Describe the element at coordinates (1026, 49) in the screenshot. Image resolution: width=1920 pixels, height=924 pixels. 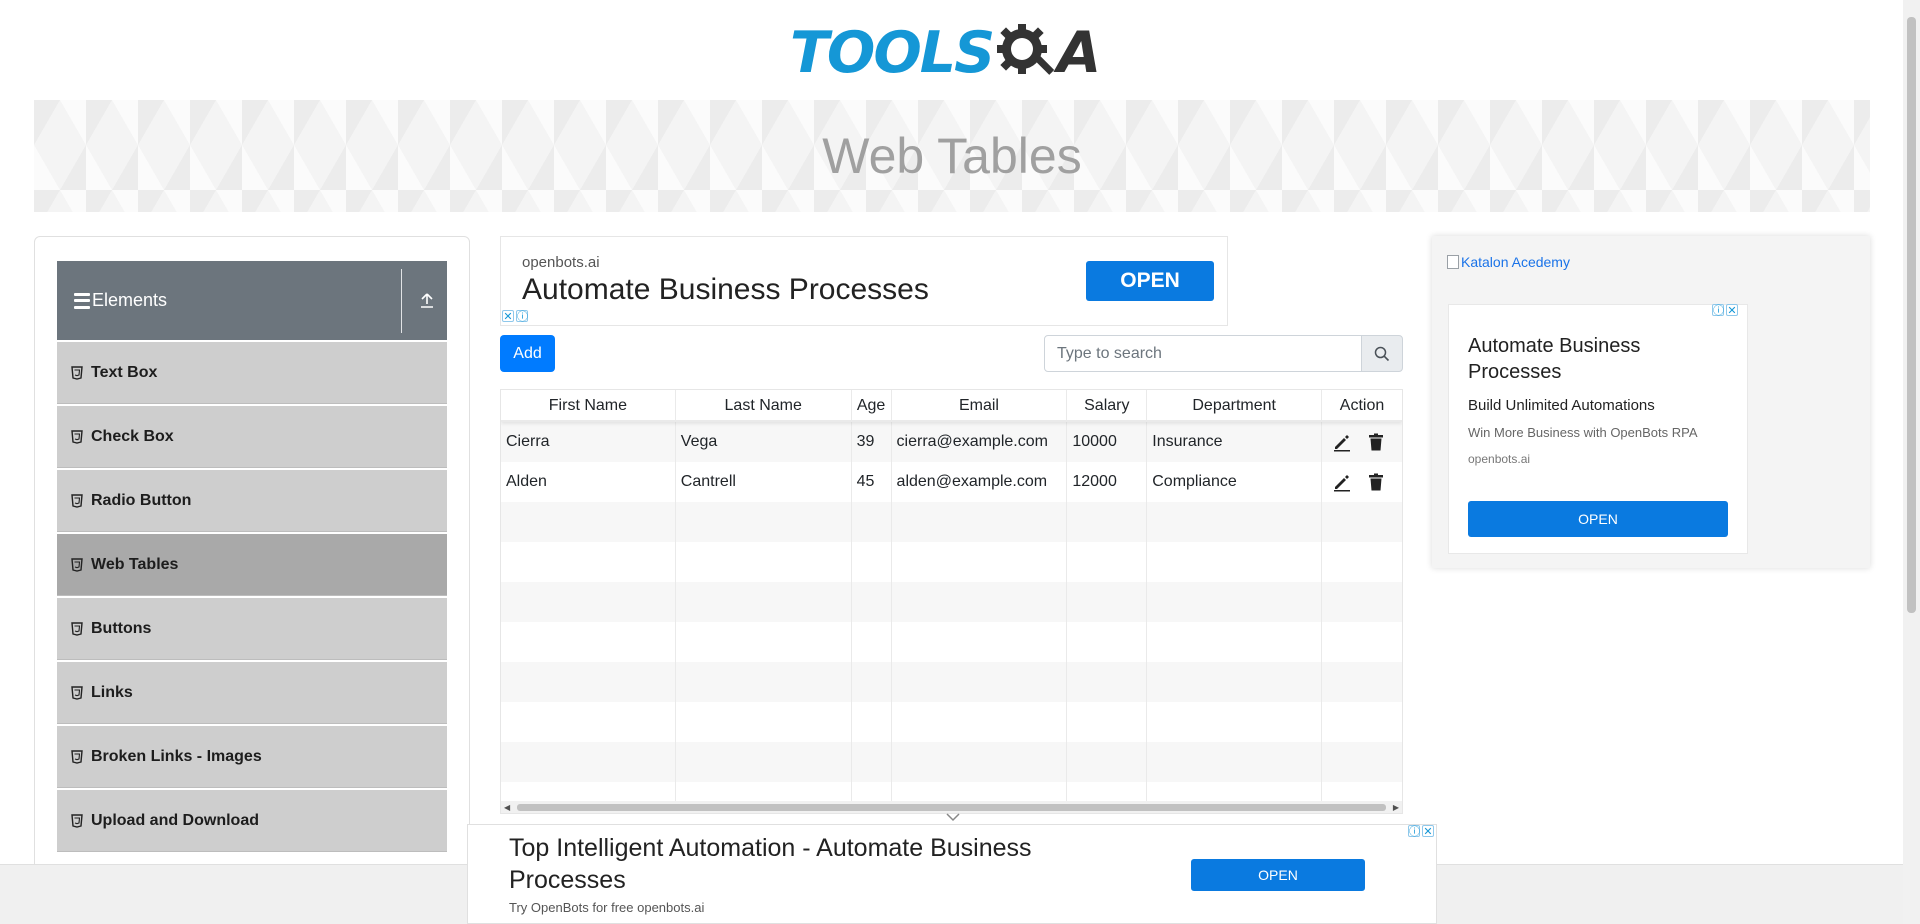
I see `gear-magnifier-icon` at that location.